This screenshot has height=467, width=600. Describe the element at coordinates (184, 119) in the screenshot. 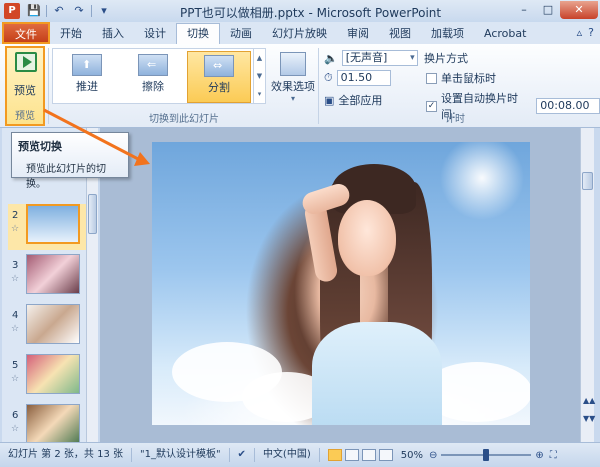

I see `transition-group-label: 切换到此幻灯片` at that location.